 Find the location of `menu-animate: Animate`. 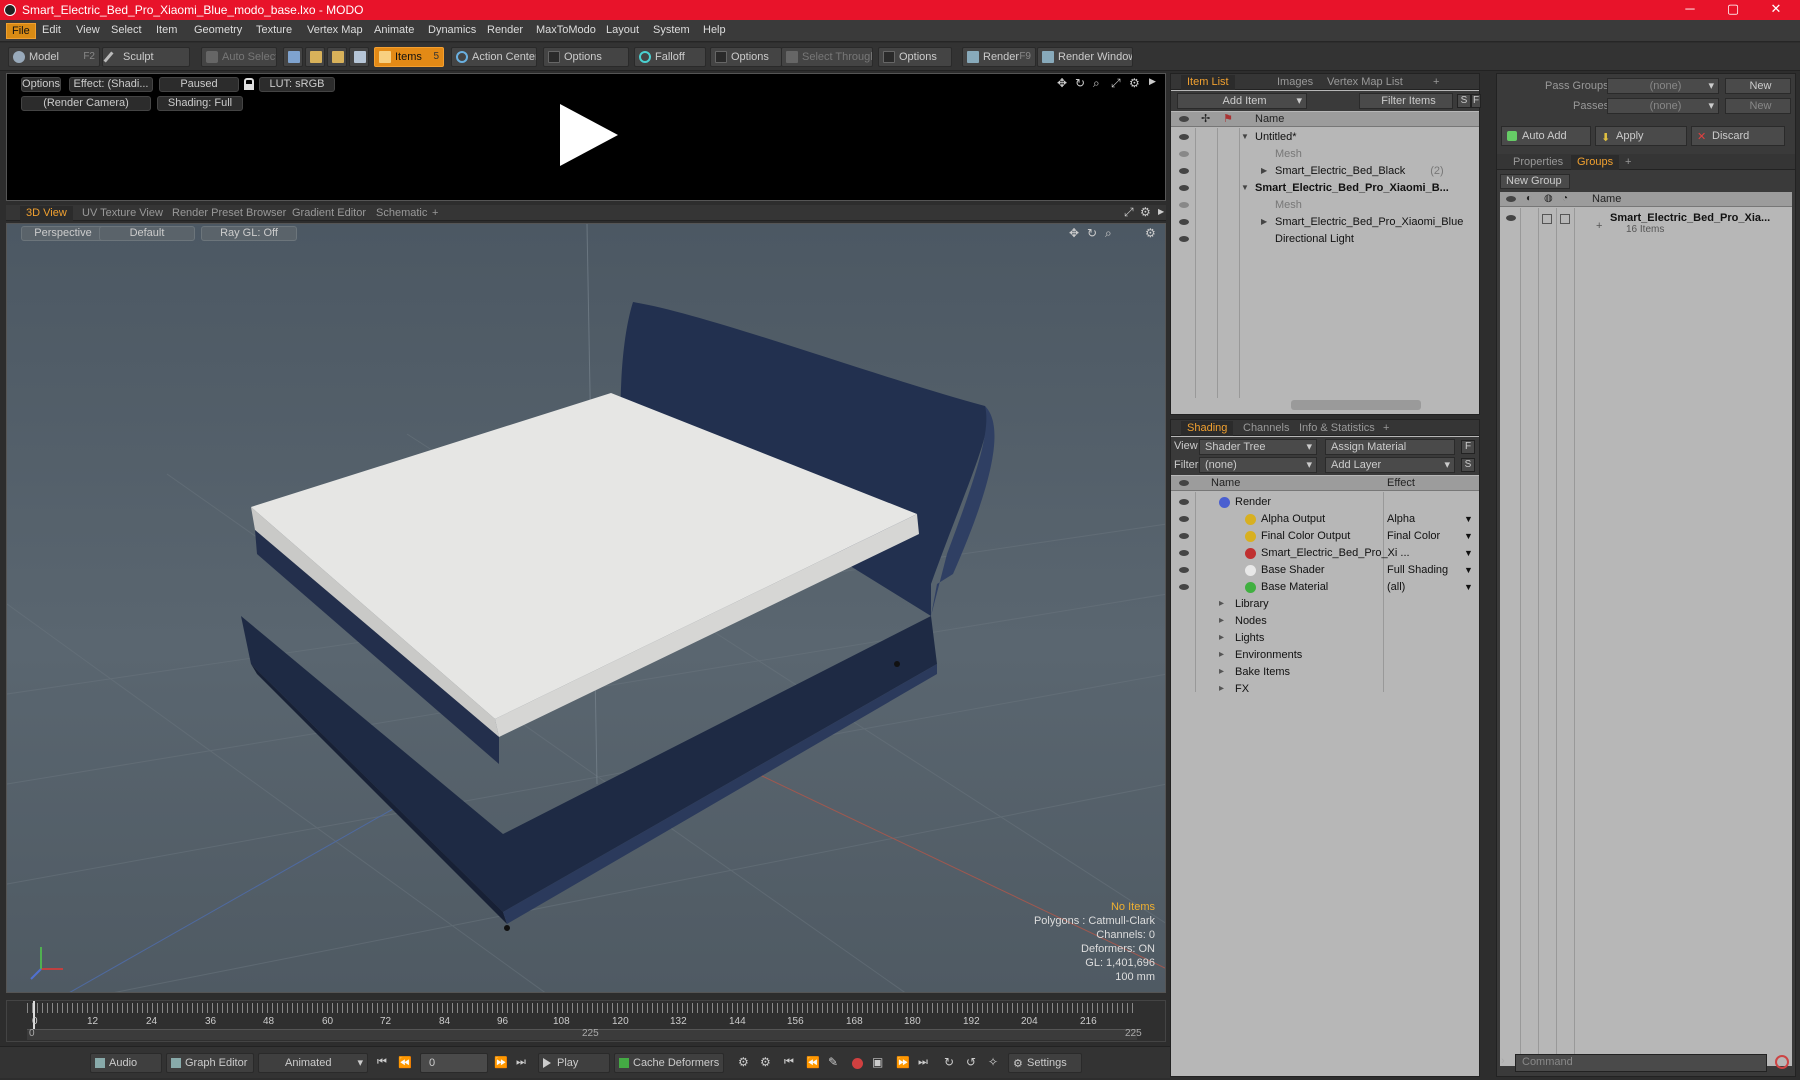

menu-animate: Animate is located at coordinates (394, 30).